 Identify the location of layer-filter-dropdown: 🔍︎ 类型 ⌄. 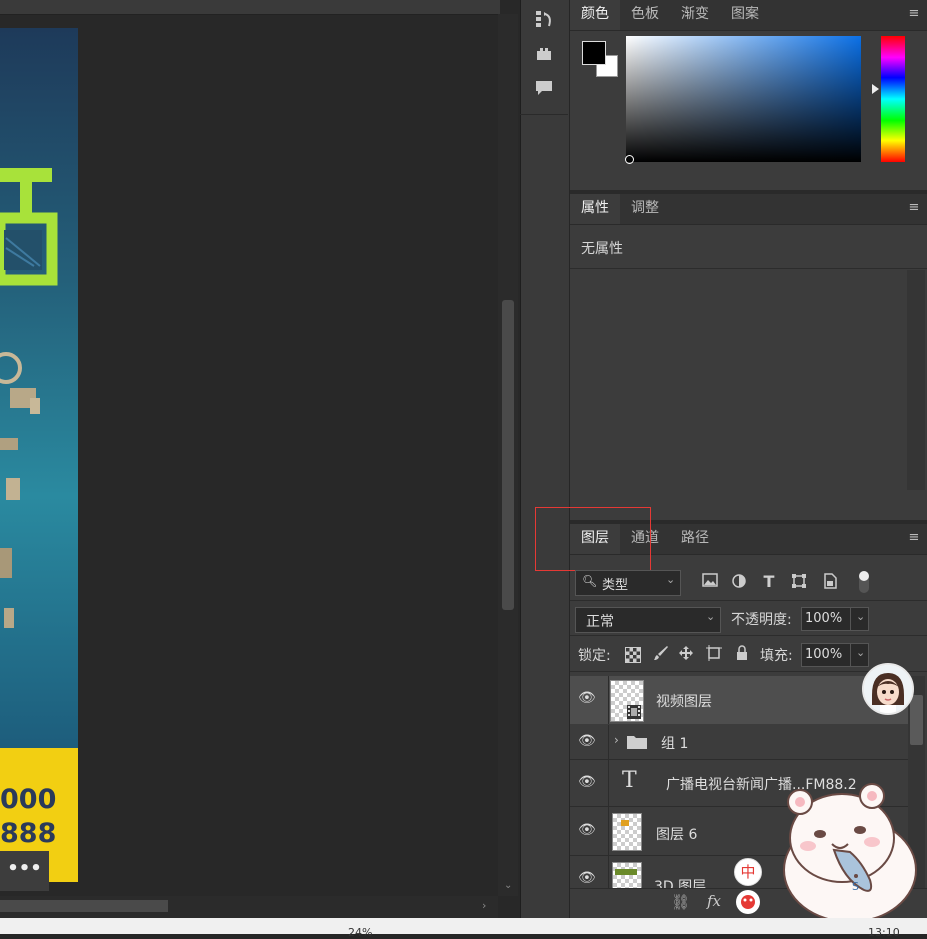
(628, 583).